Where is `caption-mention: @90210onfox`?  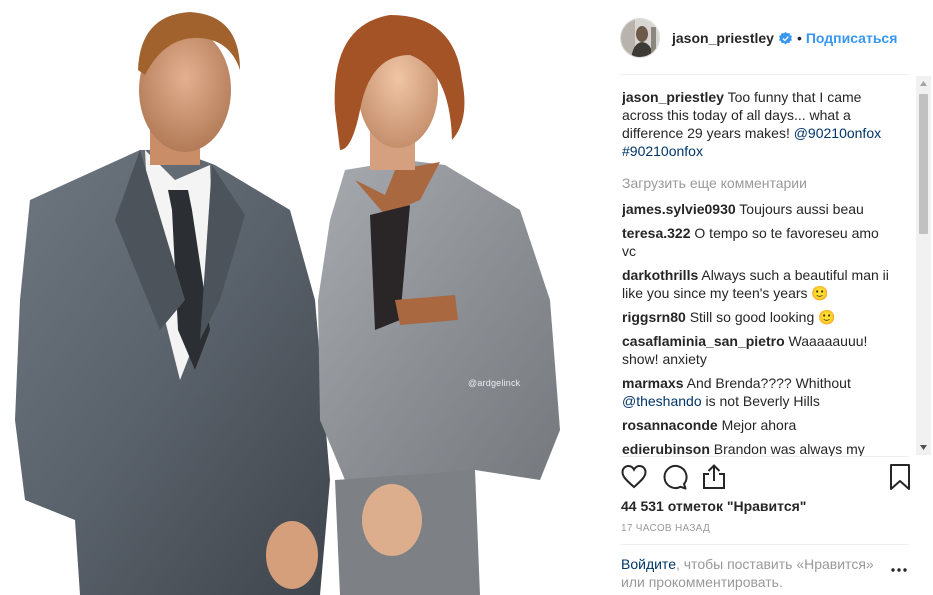
caption-mention: @90210onfox is located at coordinates (837, 133).